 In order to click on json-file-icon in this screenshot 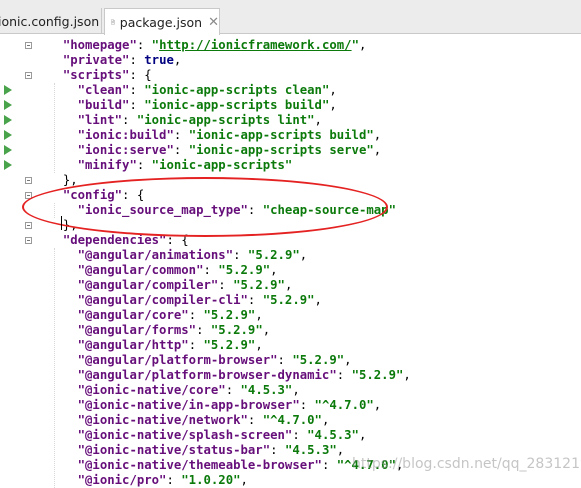, I will do `click(113, 22)`.